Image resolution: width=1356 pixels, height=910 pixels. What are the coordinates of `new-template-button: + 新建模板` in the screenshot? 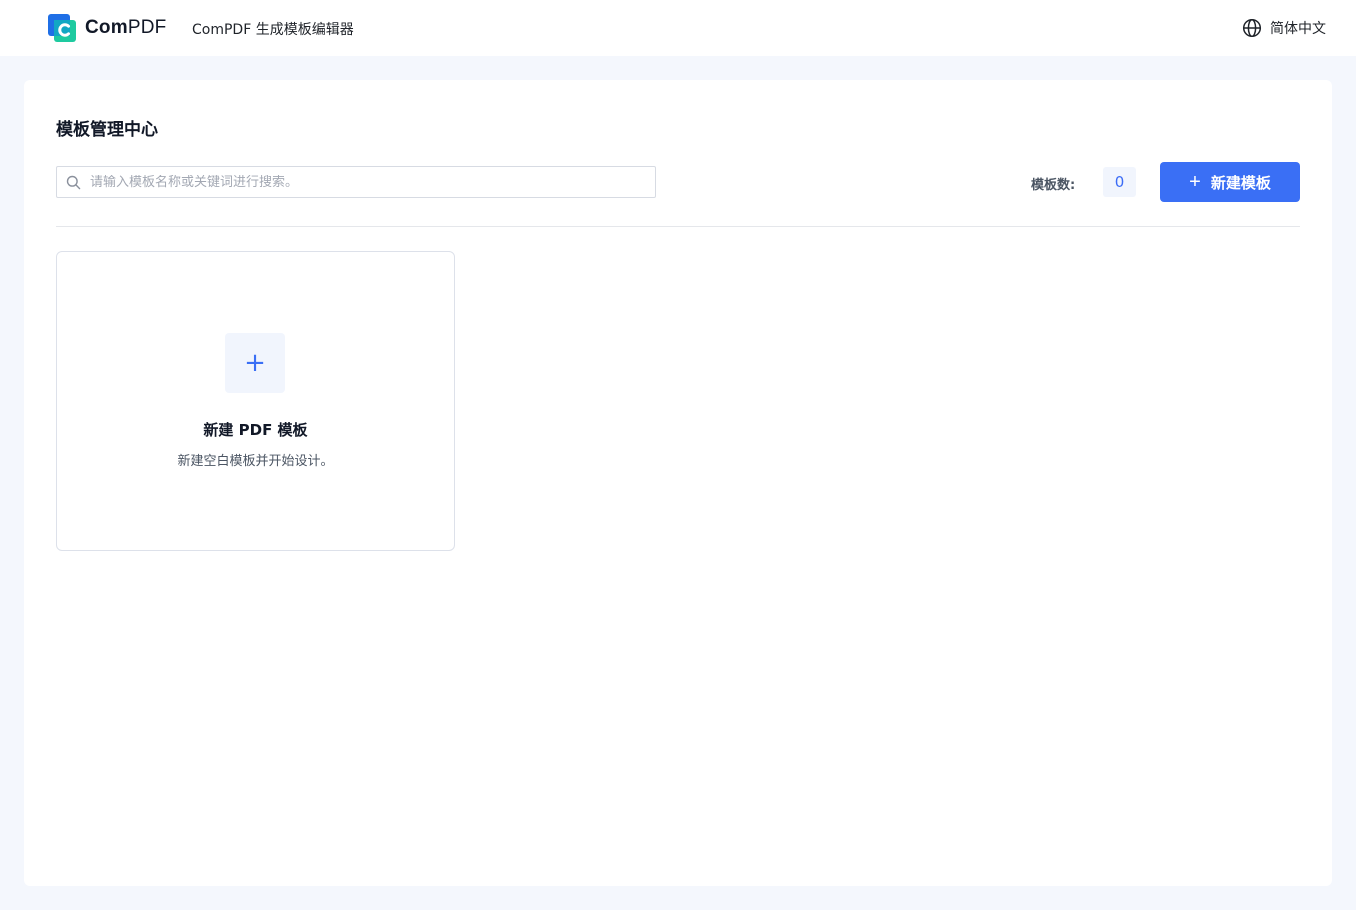 It's located at (1230, 182).